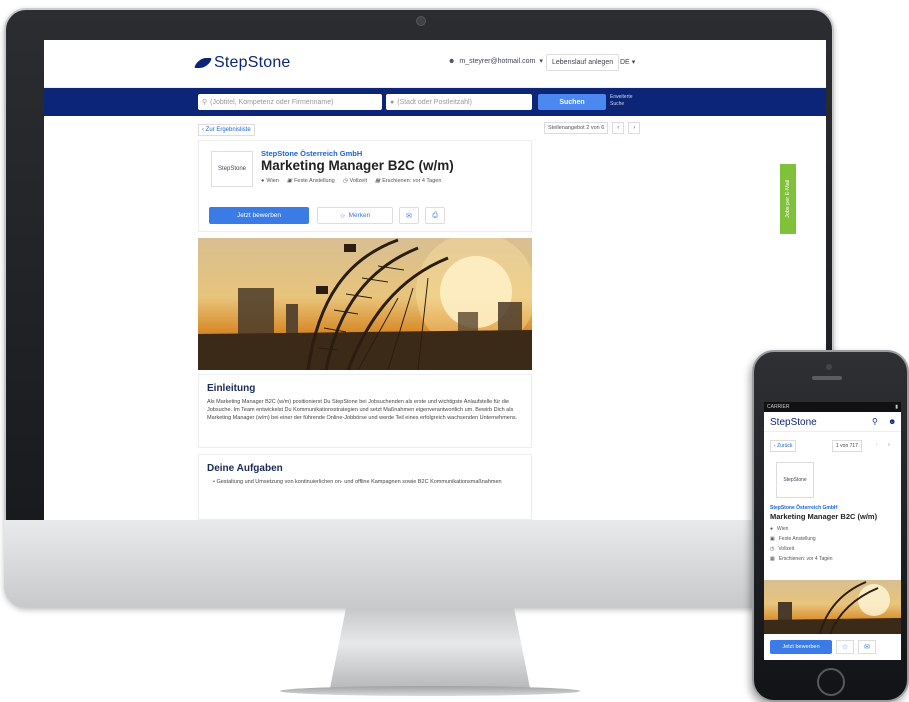 The height and width of the screenshot is (702, 909). Describe the element at coordinates (797, 539) in the screenshot. I see `phone-contract-text: Feste Anstellung` at that location.